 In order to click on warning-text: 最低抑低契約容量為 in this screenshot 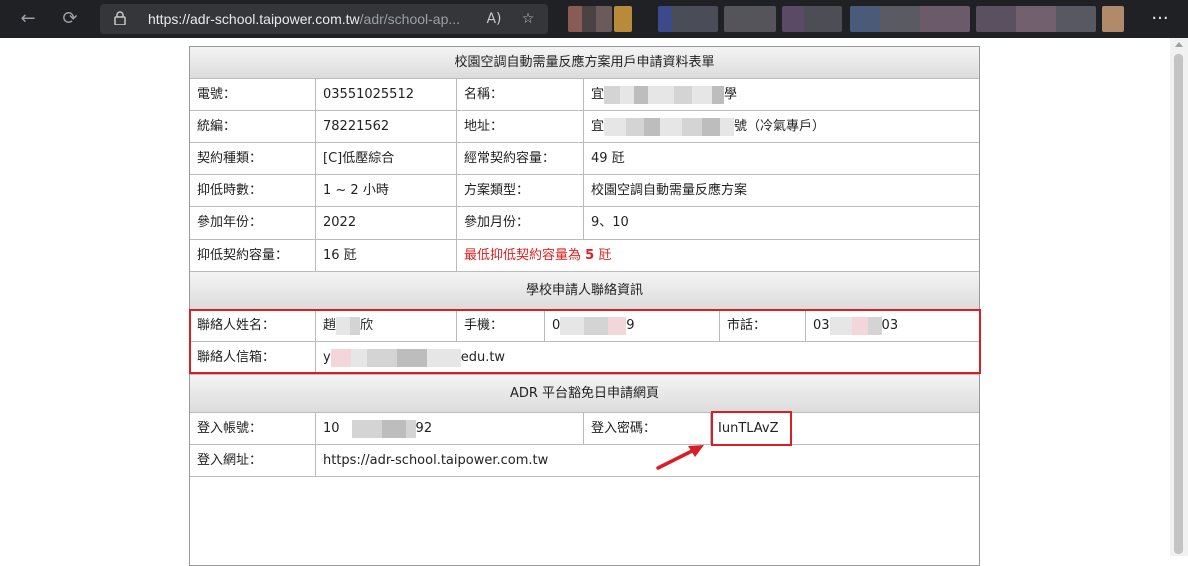, I will do `click(523, 255)`.